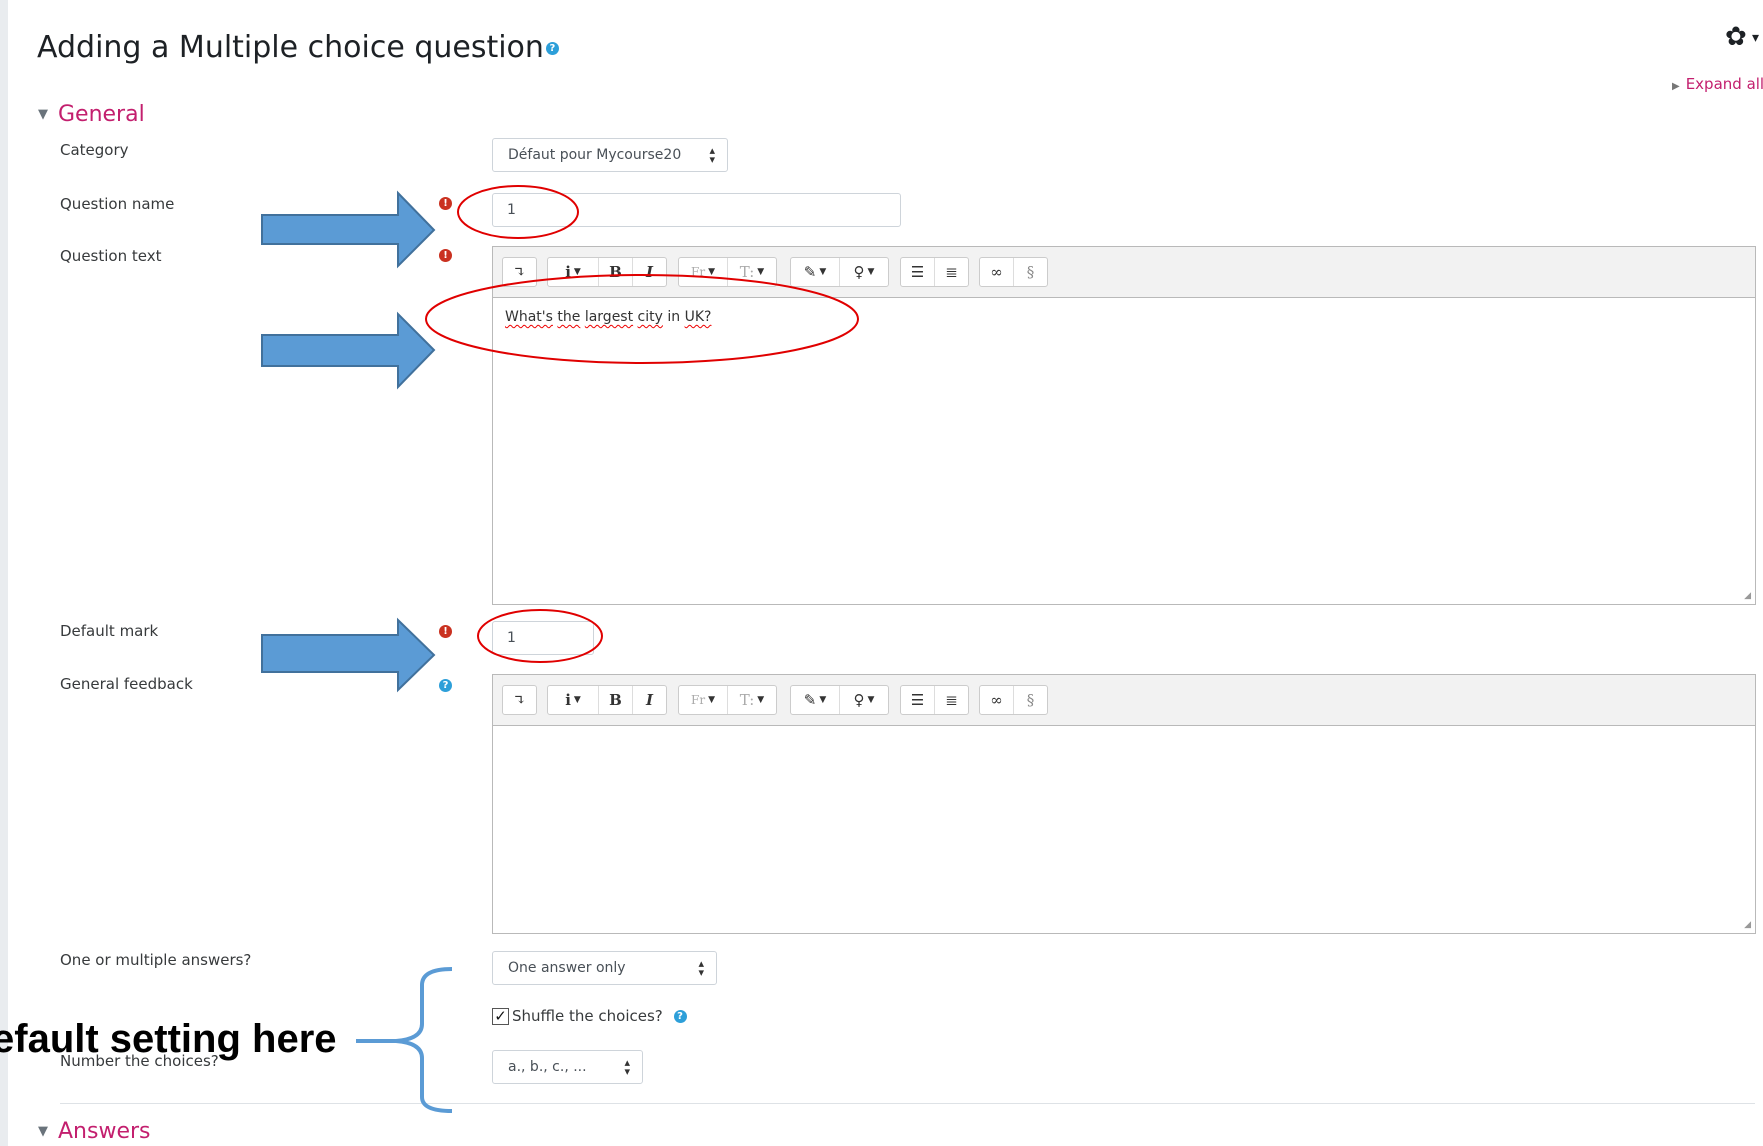 The height and width of the screenshot is (1146, 1763). What do you see at coordinates (529, 317) in the screenshot?
I see `content-word: What's` at bounding box center [529, 317].